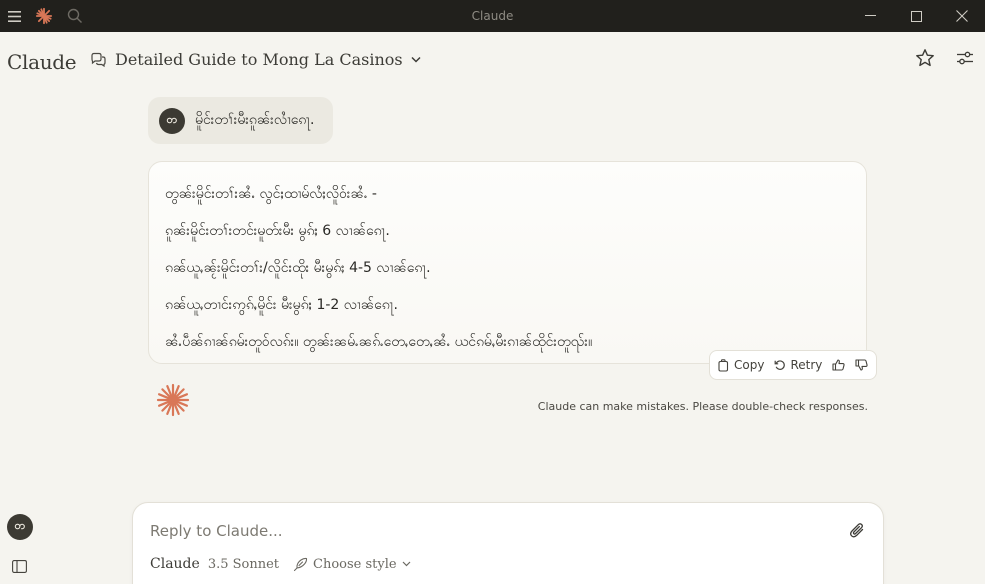  I want to click on reply-input, so click(490, 531).